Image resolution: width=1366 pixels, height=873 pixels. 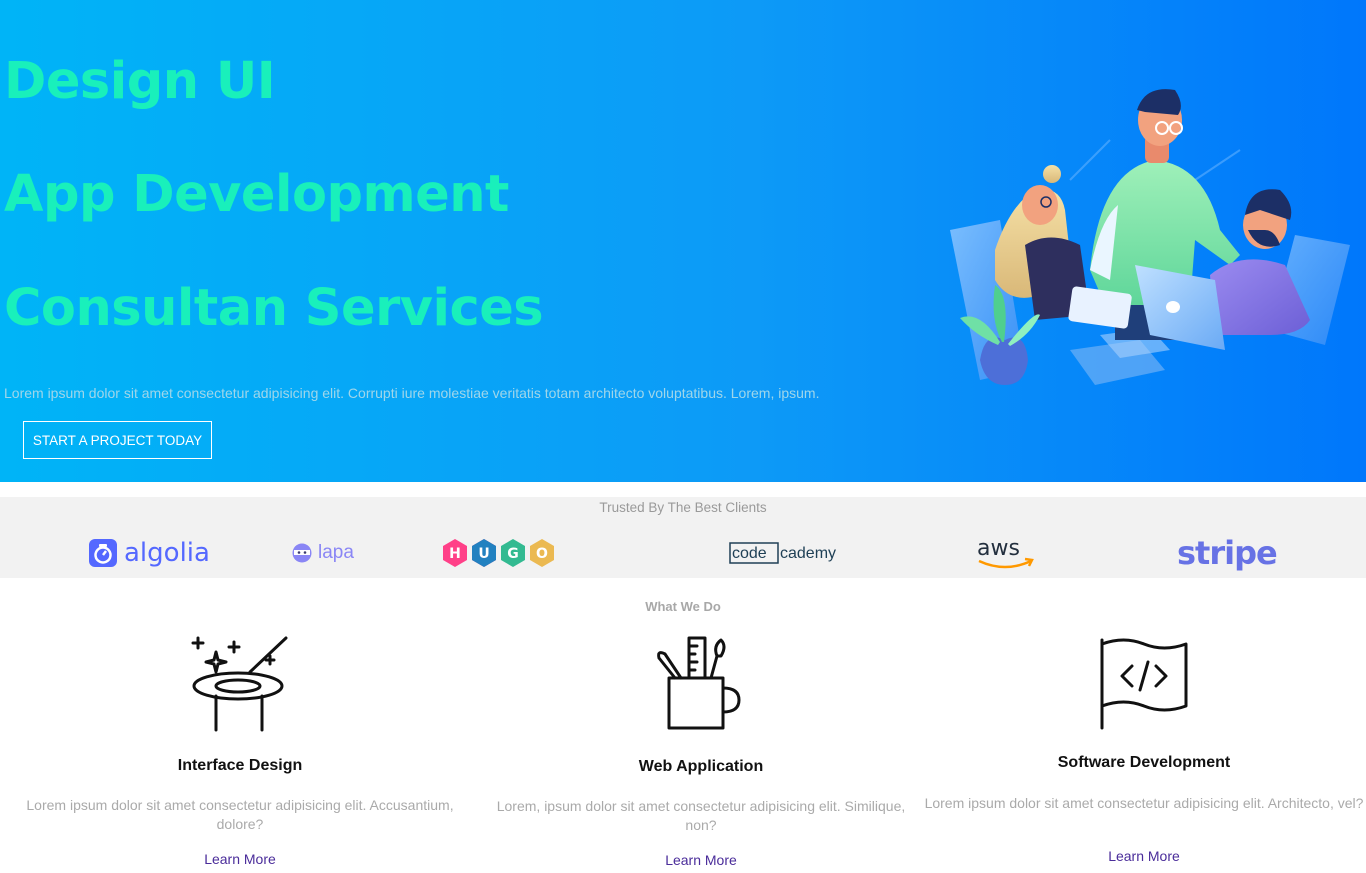 I want to click on codecademy-wordmark: code cademy, so click(x=782, y=553).